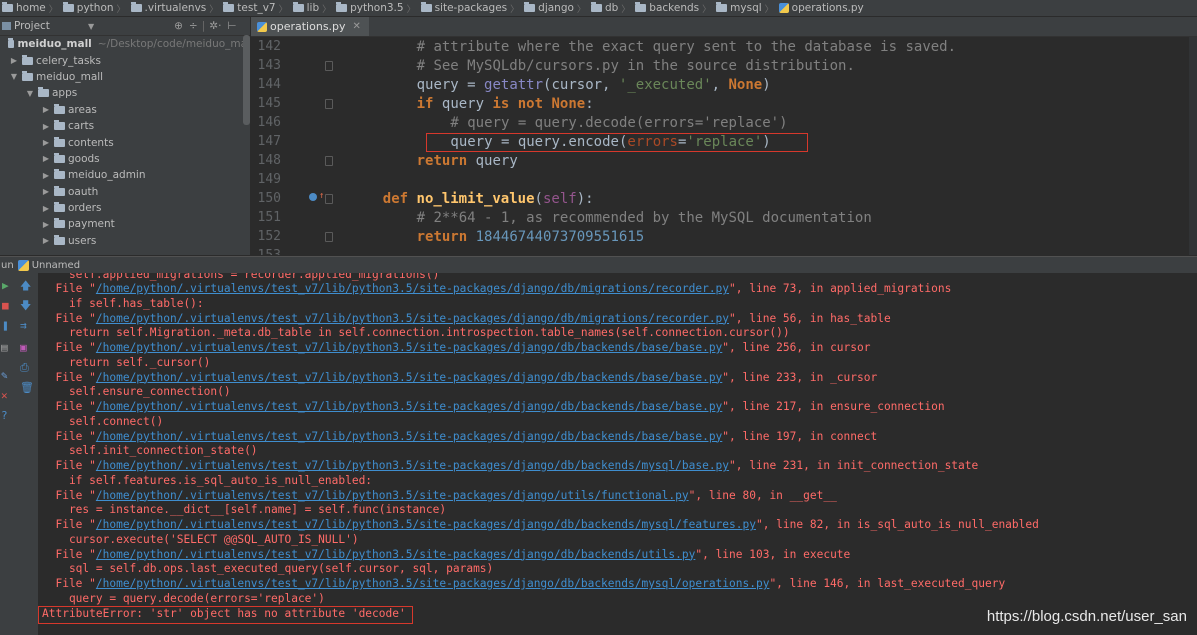 This screenshot has height=635, width=1197. I want to click on scroll-end-icon: ▣, so click(23, 347).